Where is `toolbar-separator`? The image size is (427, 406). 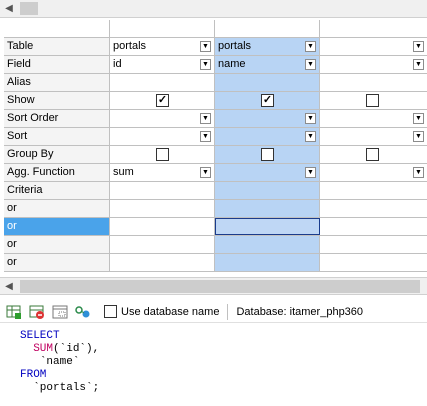
toolbar-separator is located at coordinates (228, 311).